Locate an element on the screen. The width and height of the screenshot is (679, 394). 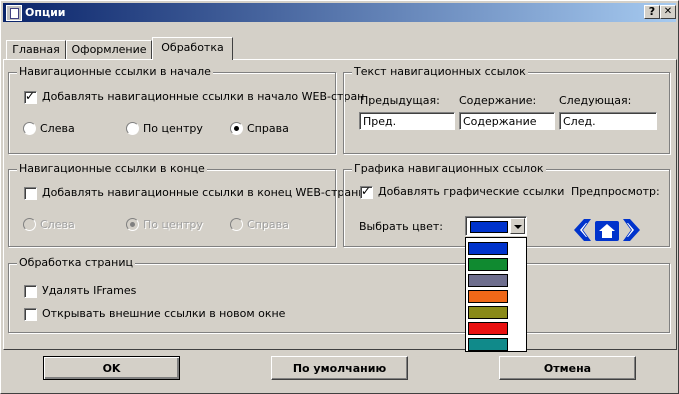
tab-main: Главная is located at coordinates (36, 49).